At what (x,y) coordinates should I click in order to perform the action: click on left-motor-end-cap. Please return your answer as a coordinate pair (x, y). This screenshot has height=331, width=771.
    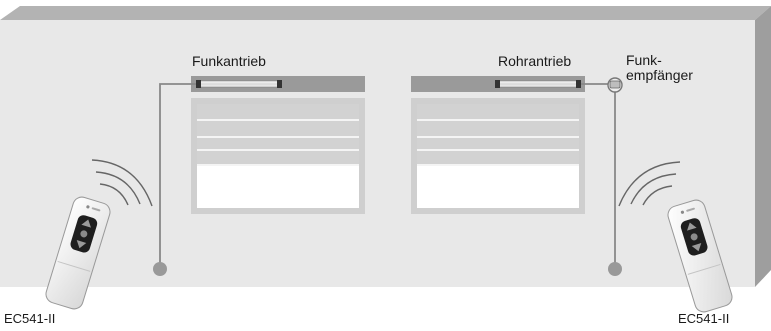
    Looking at the image, I should click on (198, 84).